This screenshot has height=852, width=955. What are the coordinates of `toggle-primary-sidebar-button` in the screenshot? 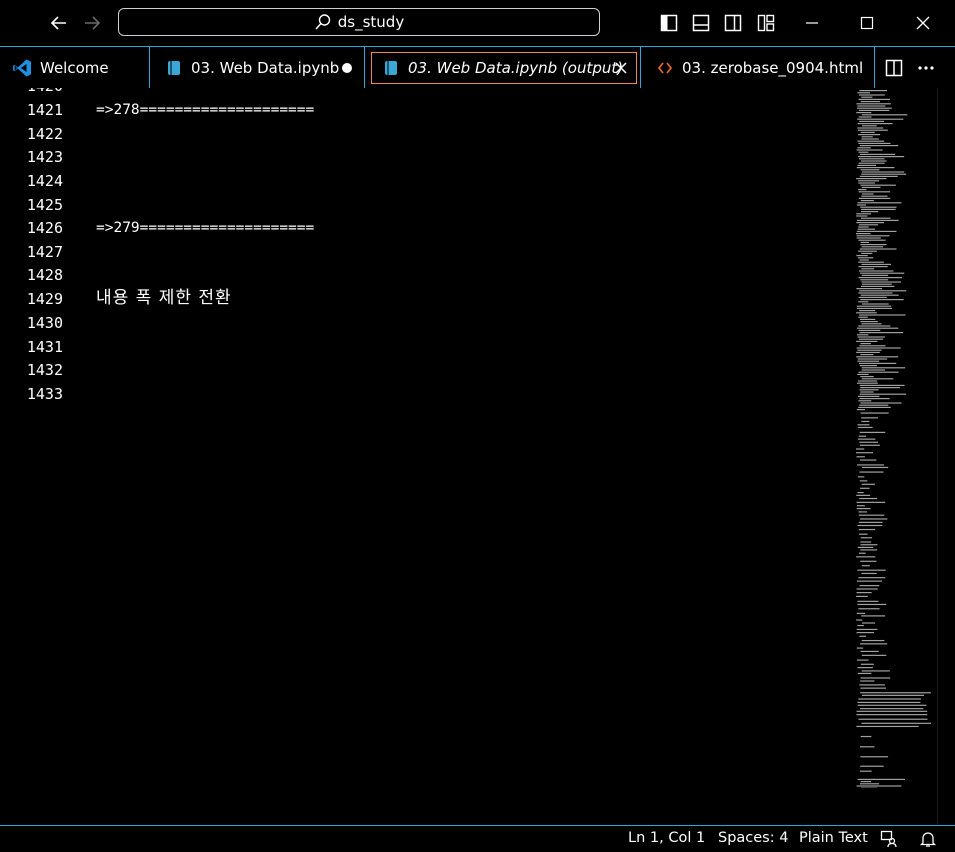 It's located at (669, 23).